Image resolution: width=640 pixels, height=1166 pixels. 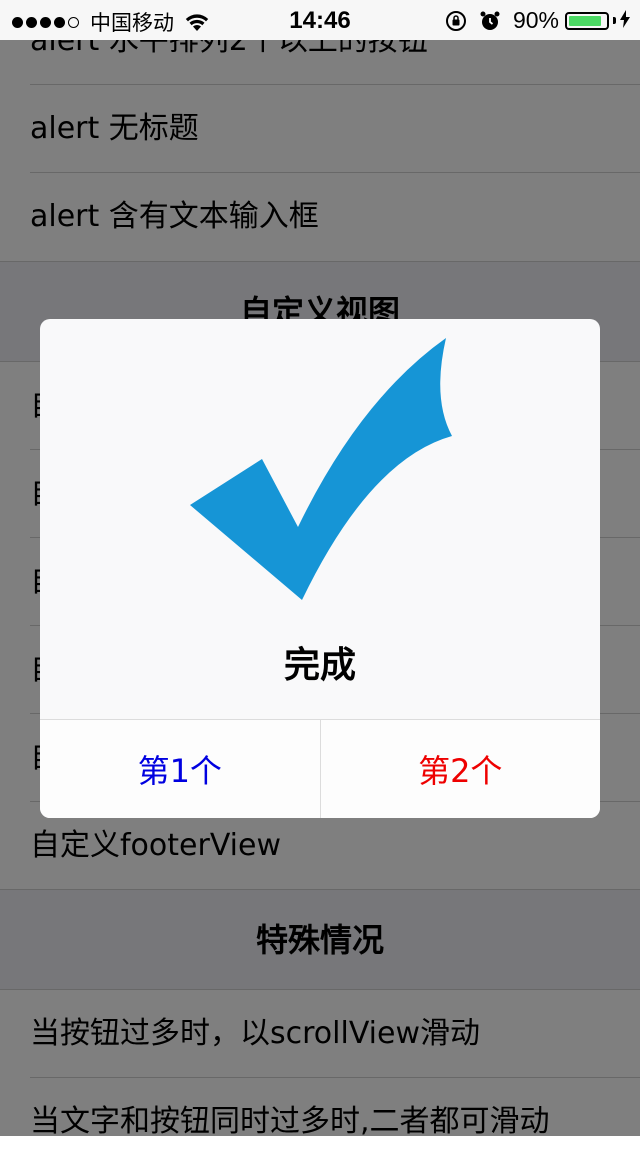 I want to click on checkmark-icon, so click(x=321, y=469).